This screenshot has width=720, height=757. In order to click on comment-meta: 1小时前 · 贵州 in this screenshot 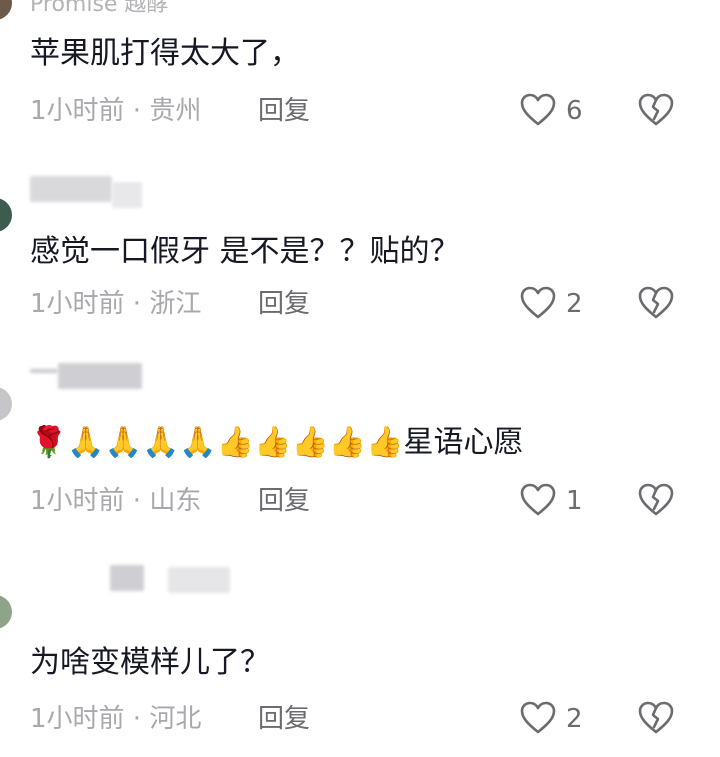, I will do `click(115, 111)`.